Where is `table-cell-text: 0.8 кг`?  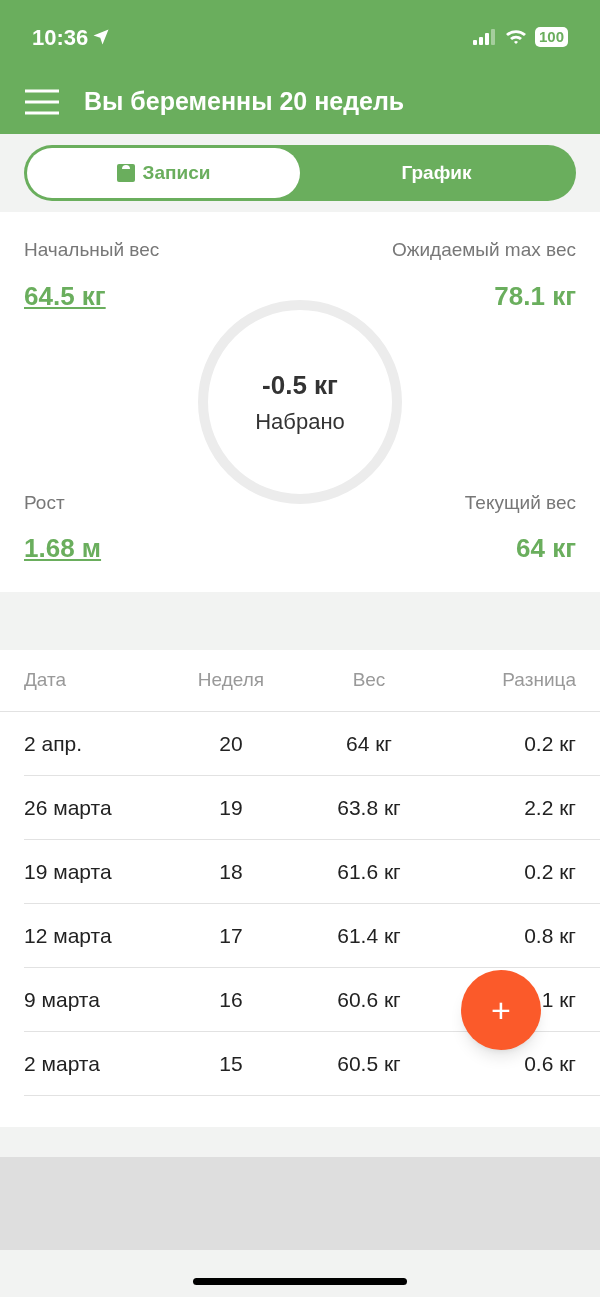
table-cell-text: 0.8 кг is located at coordinates (550, 935).